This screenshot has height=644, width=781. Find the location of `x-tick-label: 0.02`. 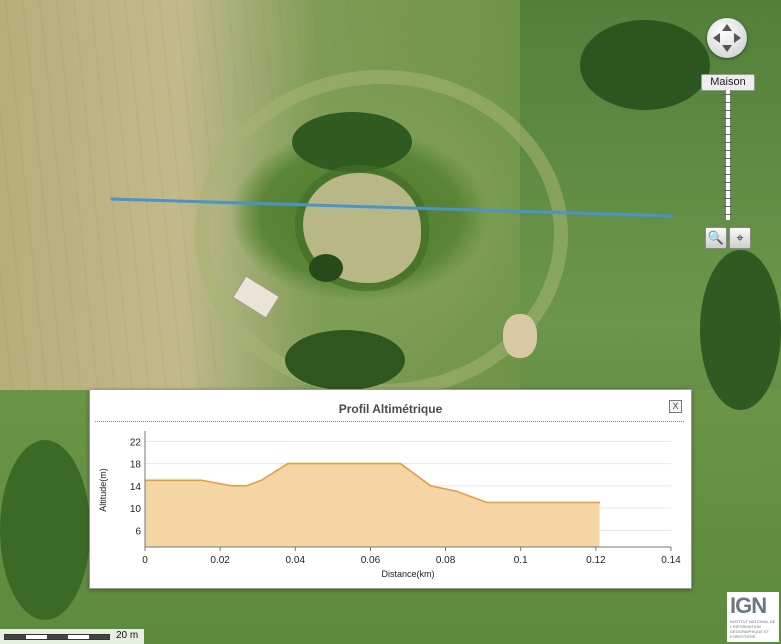

x-tick-label: 0.02 is located at coordinates (220, 560).